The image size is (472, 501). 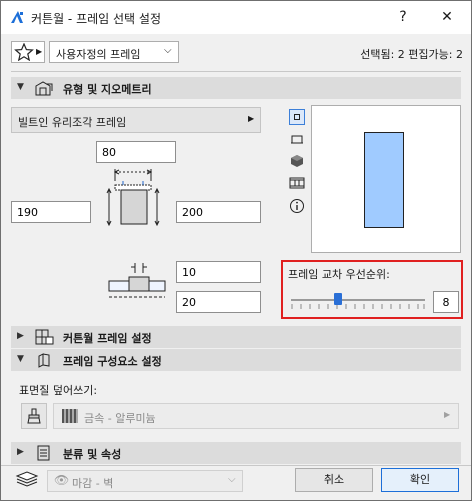 What do you see at coordinates (256, 416) in the screenshot?
I see `surface-material-selector: 금속 - 알루미늄 ▶` at bounding box center [256, 416].